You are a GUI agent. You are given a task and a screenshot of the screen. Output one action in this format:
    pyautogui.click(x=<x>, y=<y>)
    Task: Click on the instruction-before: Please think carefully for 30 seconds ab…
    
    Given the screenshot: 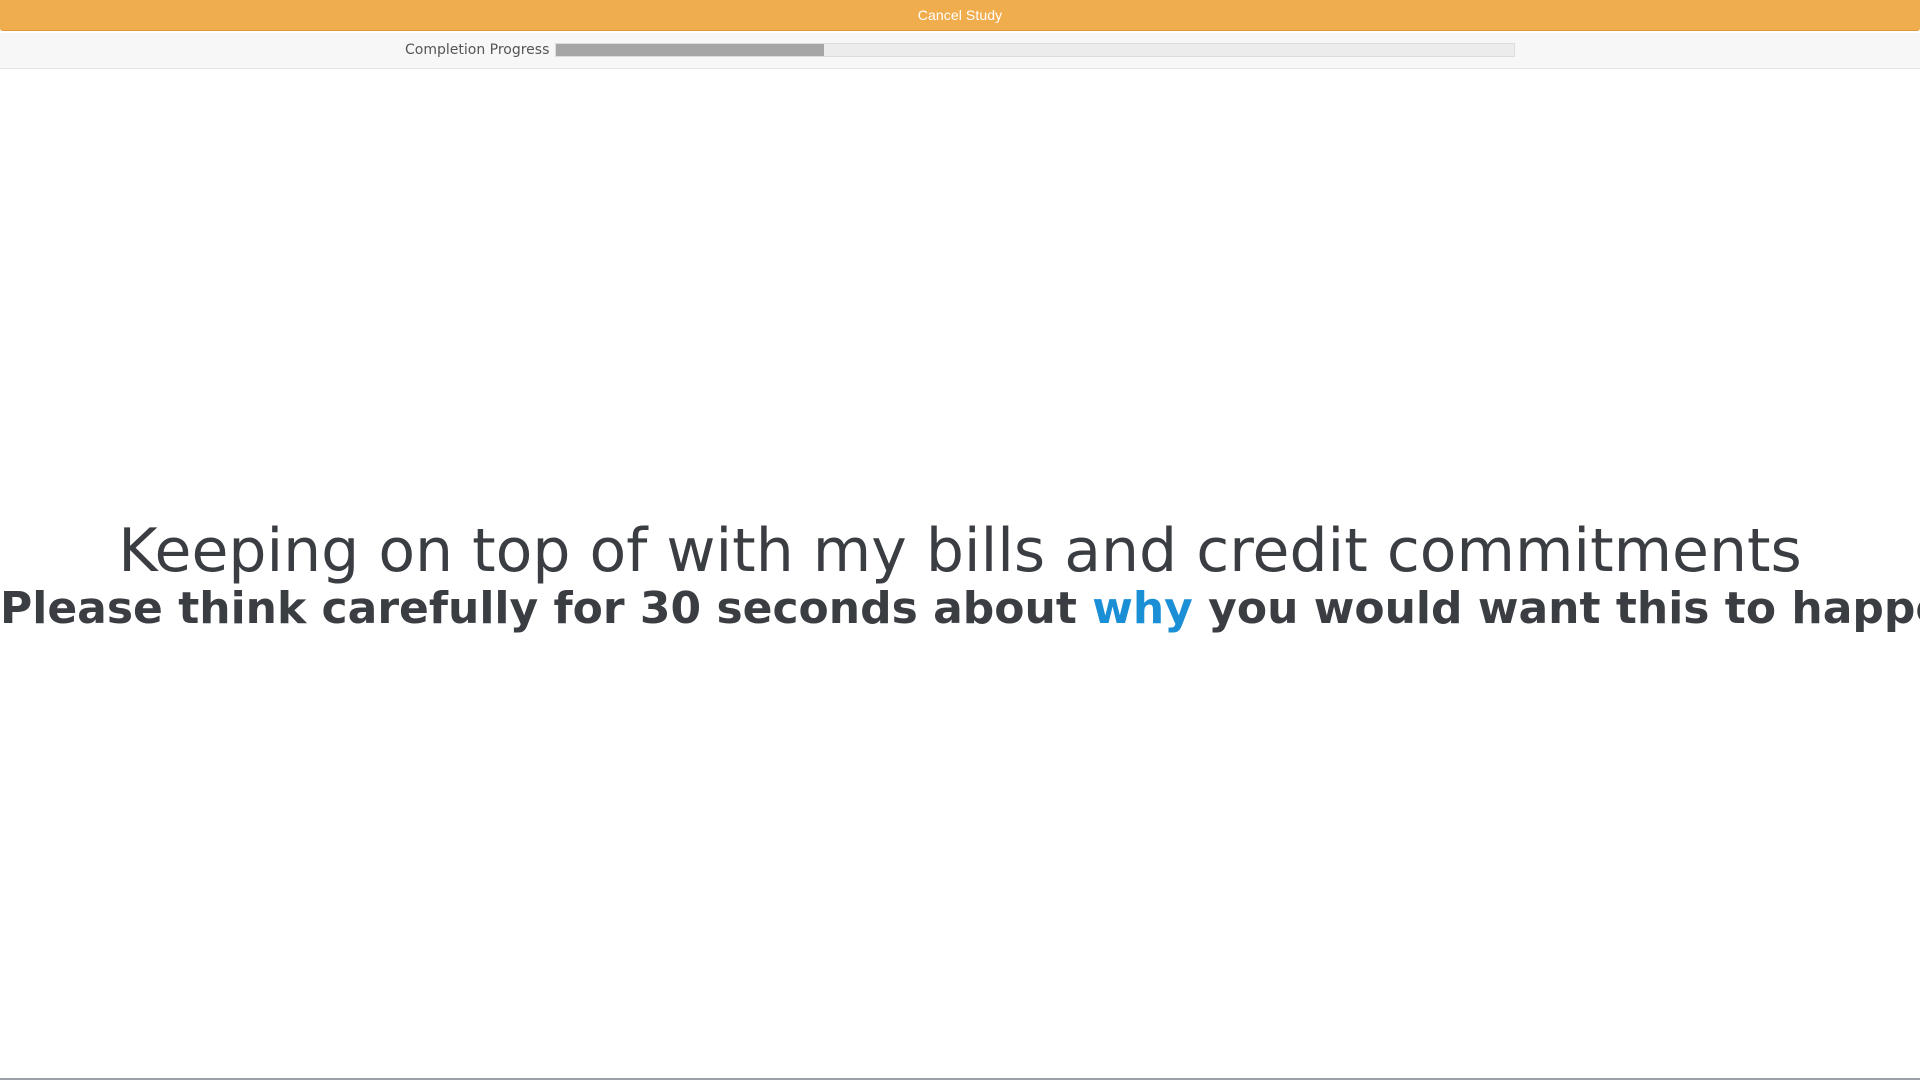 What is the action you would take?
    pyautogui.click(x=546, y=608)
    